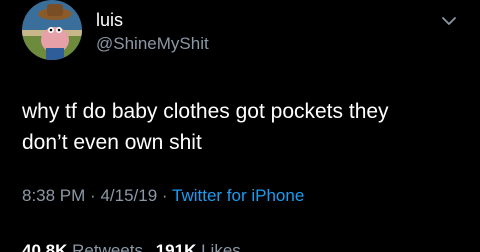 This screenshot has height=252, width=480. What do you see at coordinates (176, 246) in the screenshot?
I see `like-count: 191K` at bounding box center [176, 246].